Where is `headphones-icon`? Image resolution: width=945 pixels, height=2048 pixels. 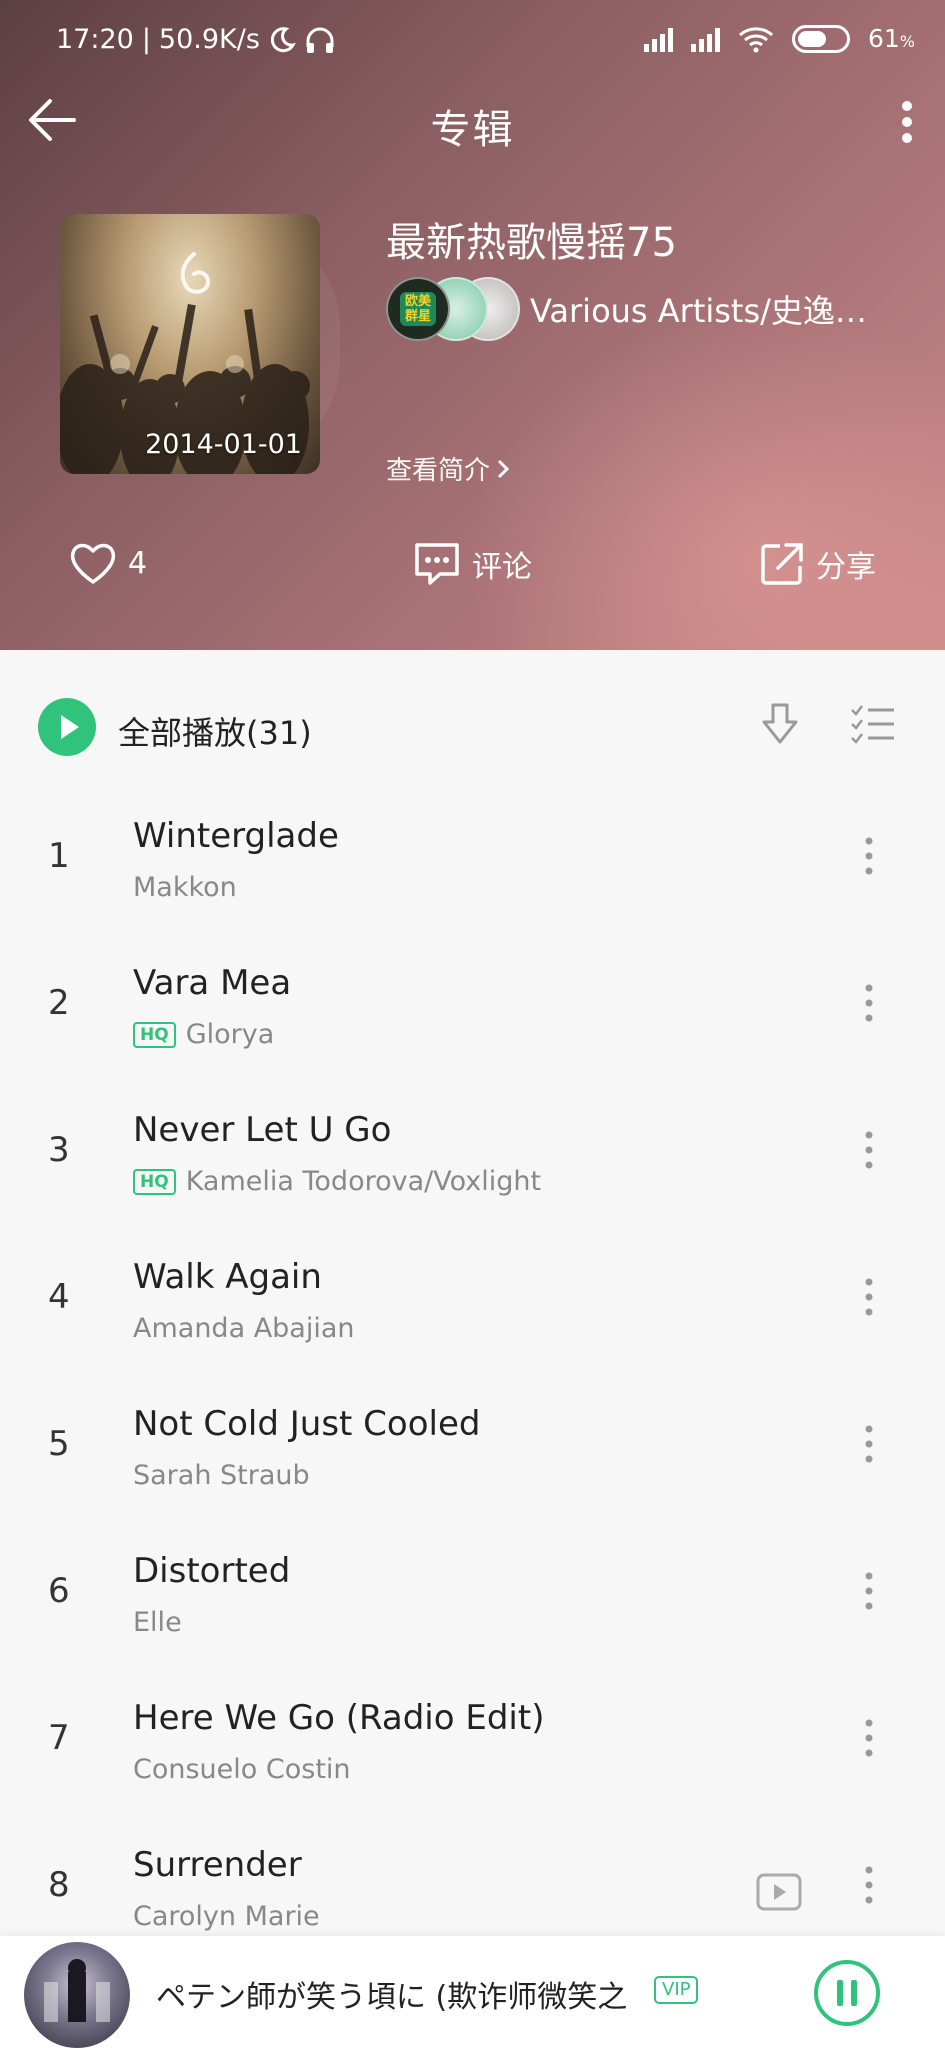 headphones-icon is located at coordinates (320, 40).